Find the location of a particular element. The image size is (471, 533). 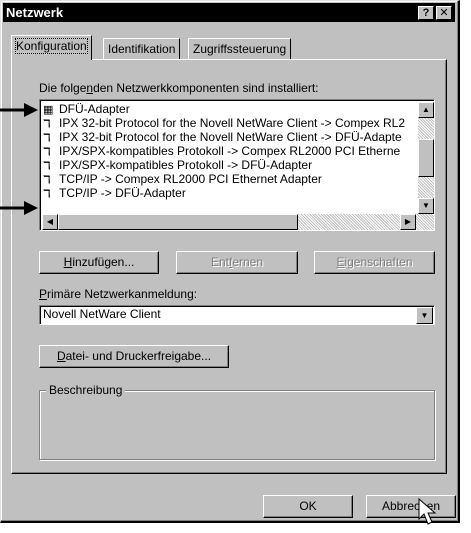

description-group: Beschreibung is located at coordinates (237, 421).